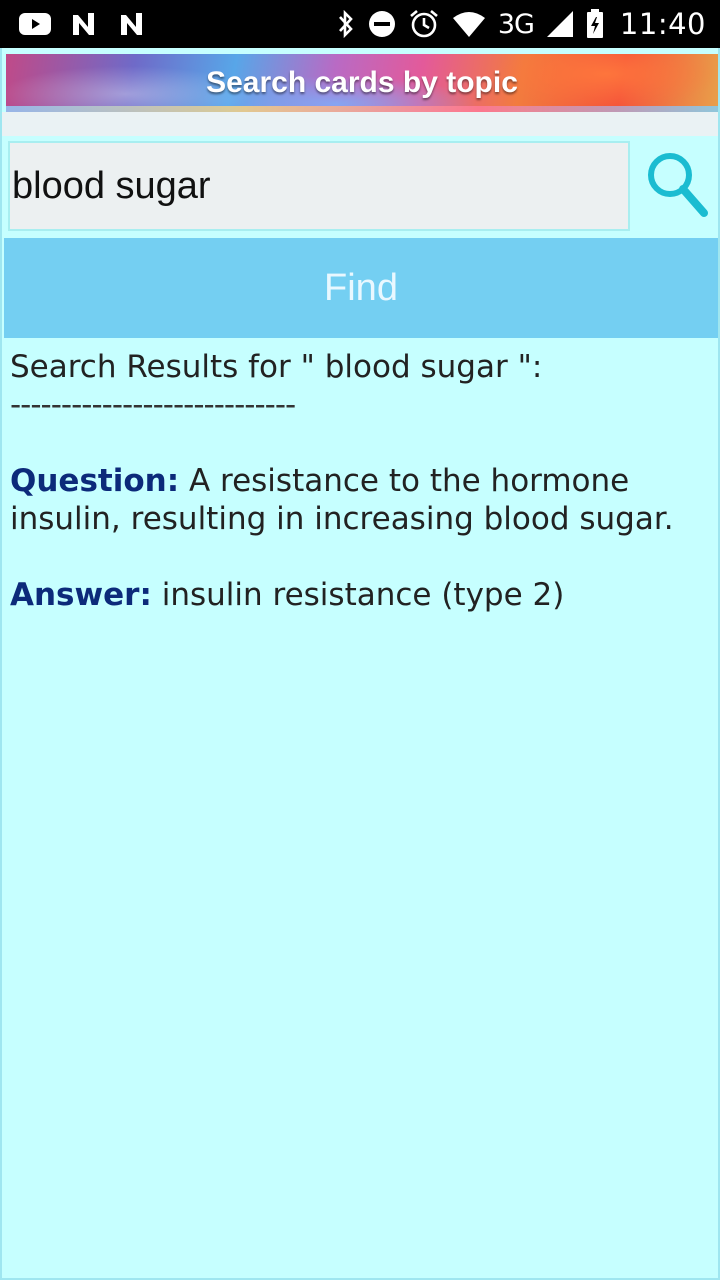 The height and width of the screenshot is (1280, 720). I want to click on search-button, so click(677, 186).